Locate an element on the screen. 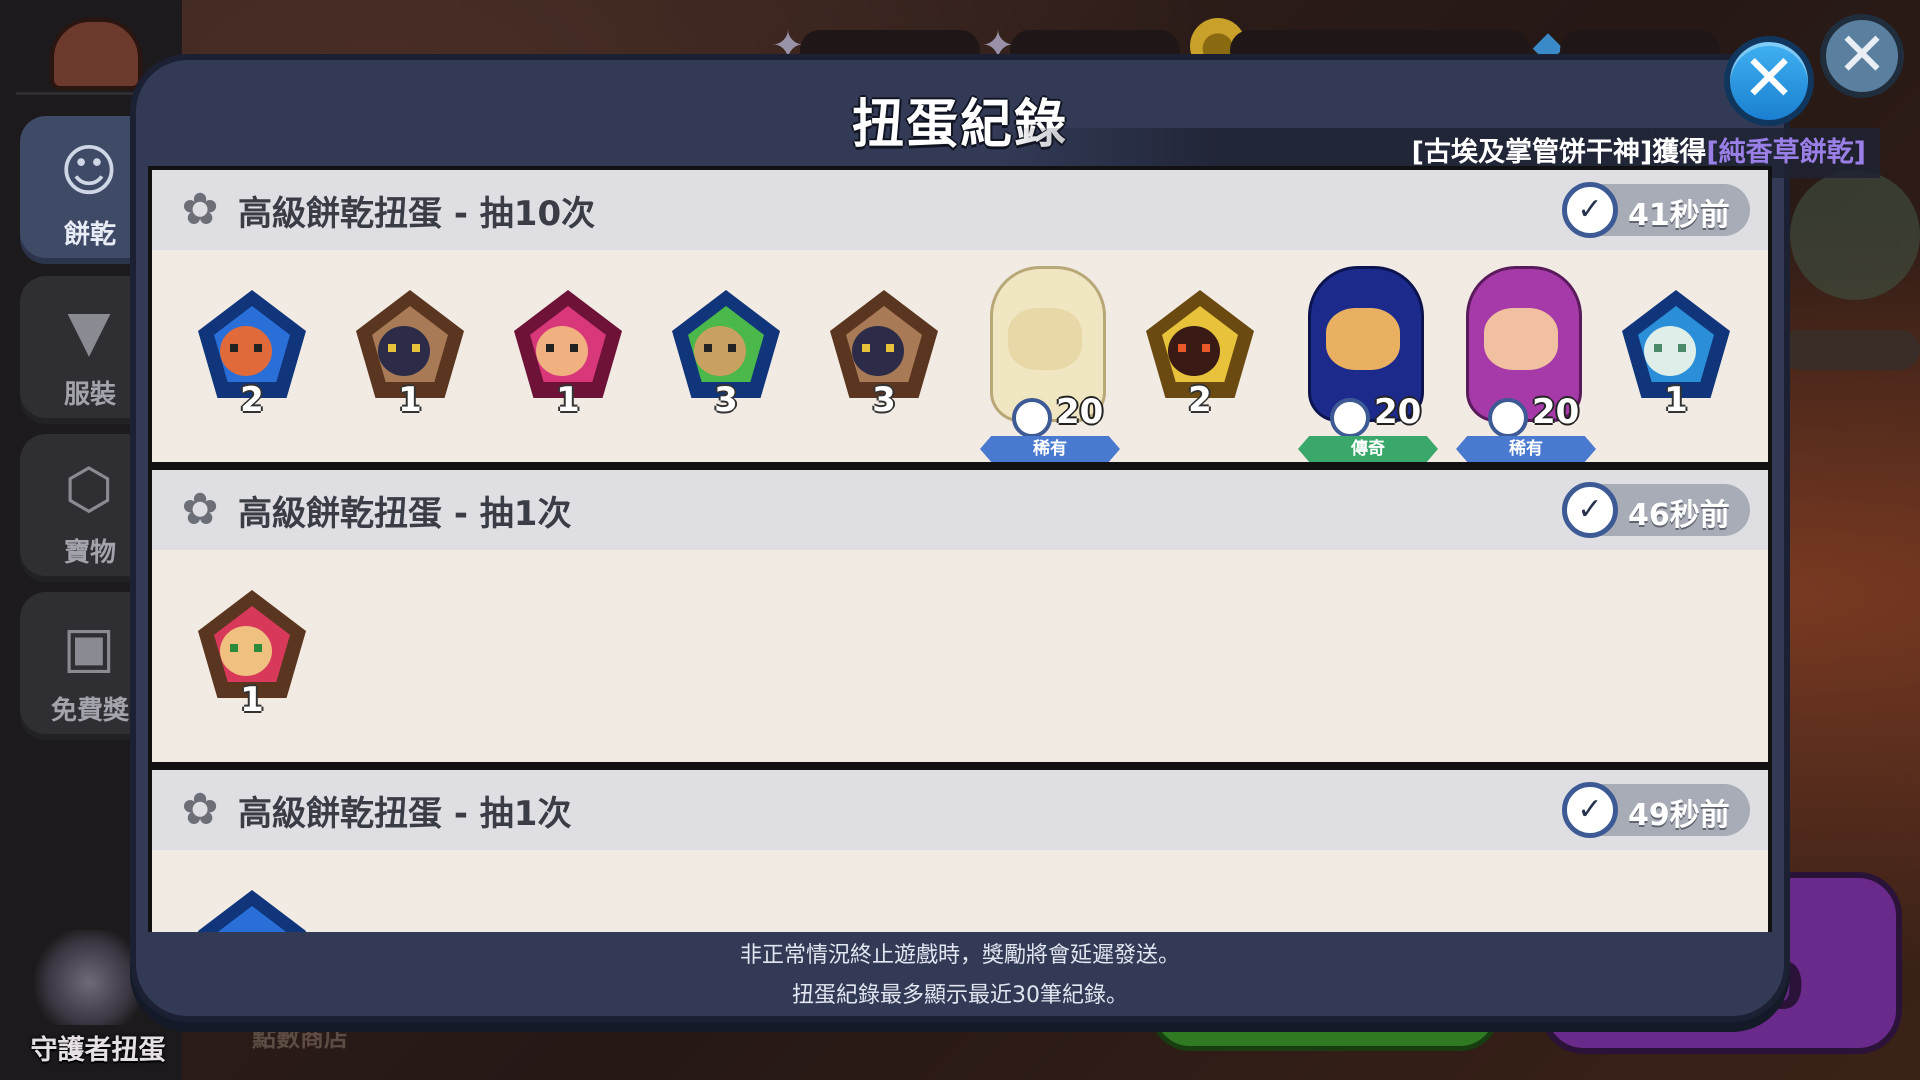  time-text: 41秒前 is located at coordinates (1679, 215).